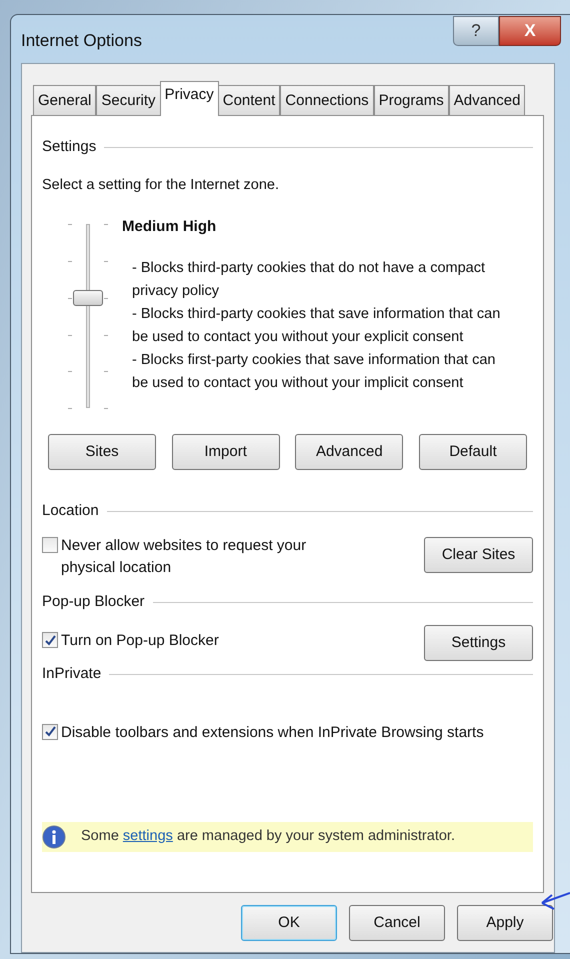 The image size is (570, 959). I want to click on settings-button: Sites, so click(102, 452).